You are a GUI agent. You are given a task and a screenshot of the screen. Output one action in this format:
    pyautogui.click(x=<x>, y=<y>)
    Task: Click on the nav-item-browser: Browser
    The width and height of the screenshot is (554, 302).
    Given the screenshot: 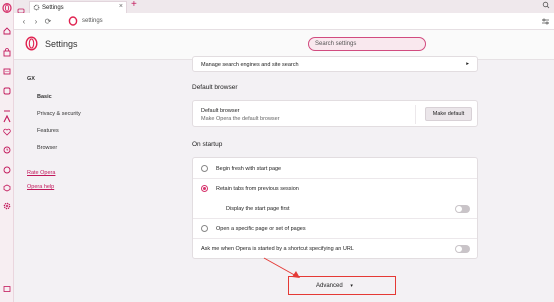 What is the action you would take?
    pyautogui.click(x=47, y=148)
    